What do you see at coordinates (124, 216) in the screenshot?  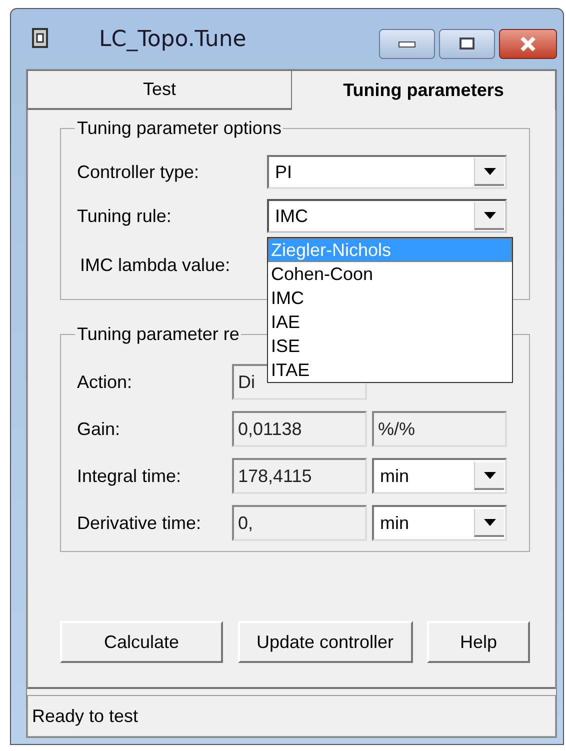 I see `field-label: Tuning rule:` at bounding box center [124, 216].